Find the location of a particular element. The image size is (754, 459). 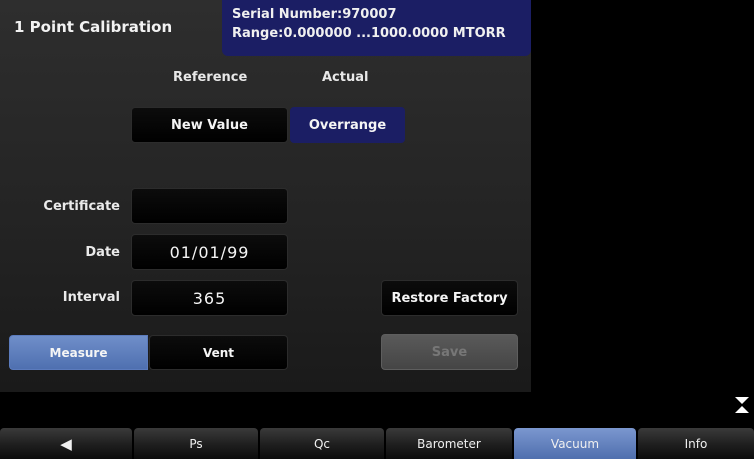

date-field: 01/01/99 is located at coordinates (209, 252).